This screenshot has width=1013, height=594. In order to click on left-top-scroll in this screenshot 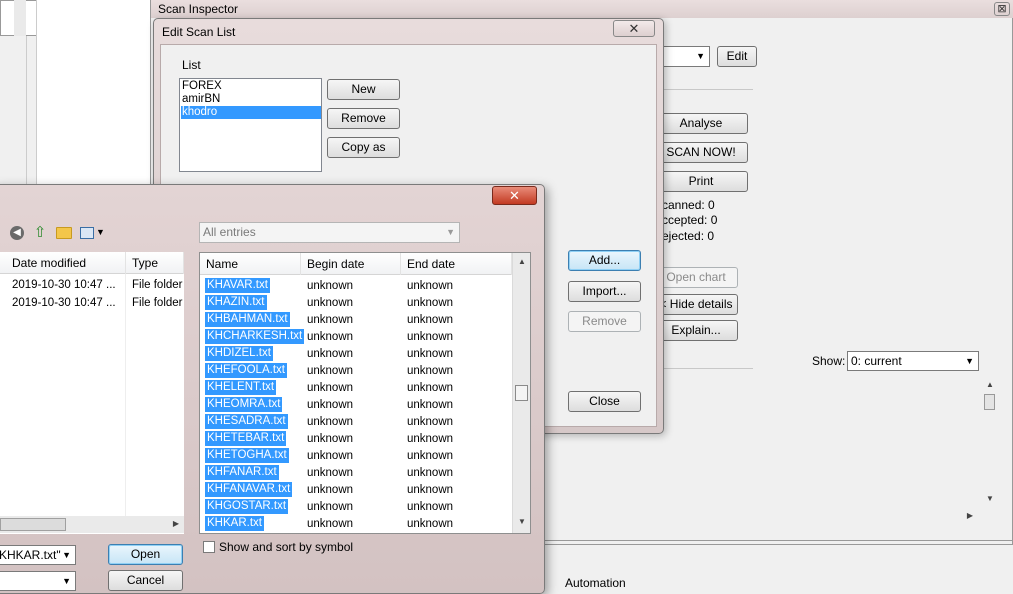, I will do `click(20, 18)`.